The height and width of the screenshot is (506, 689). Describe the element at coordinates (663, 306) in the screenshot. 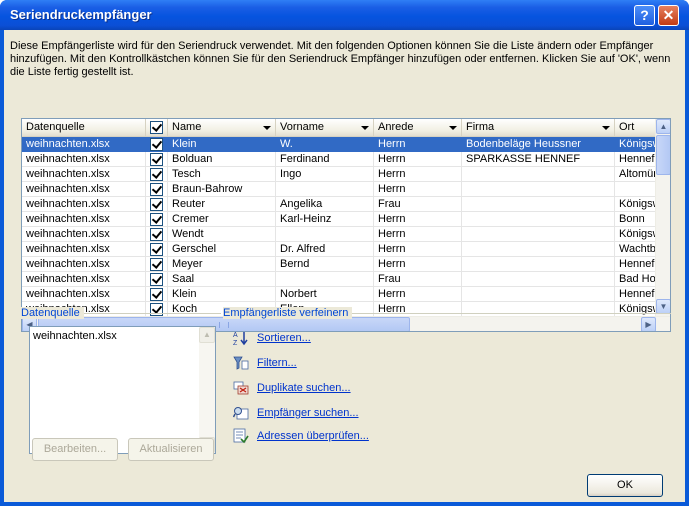

I see `scroll-down-button: ▼` at that location.